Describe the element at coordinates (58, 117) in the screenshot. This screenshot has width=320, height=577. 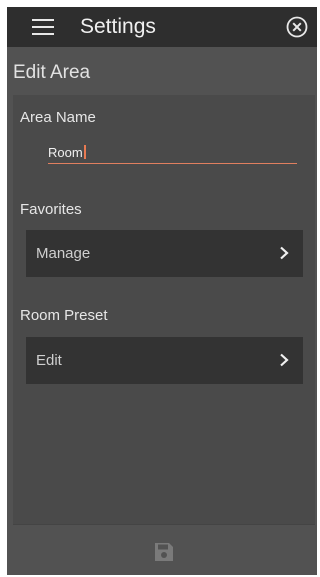
I see `area-name-label: Area Name` at that location.